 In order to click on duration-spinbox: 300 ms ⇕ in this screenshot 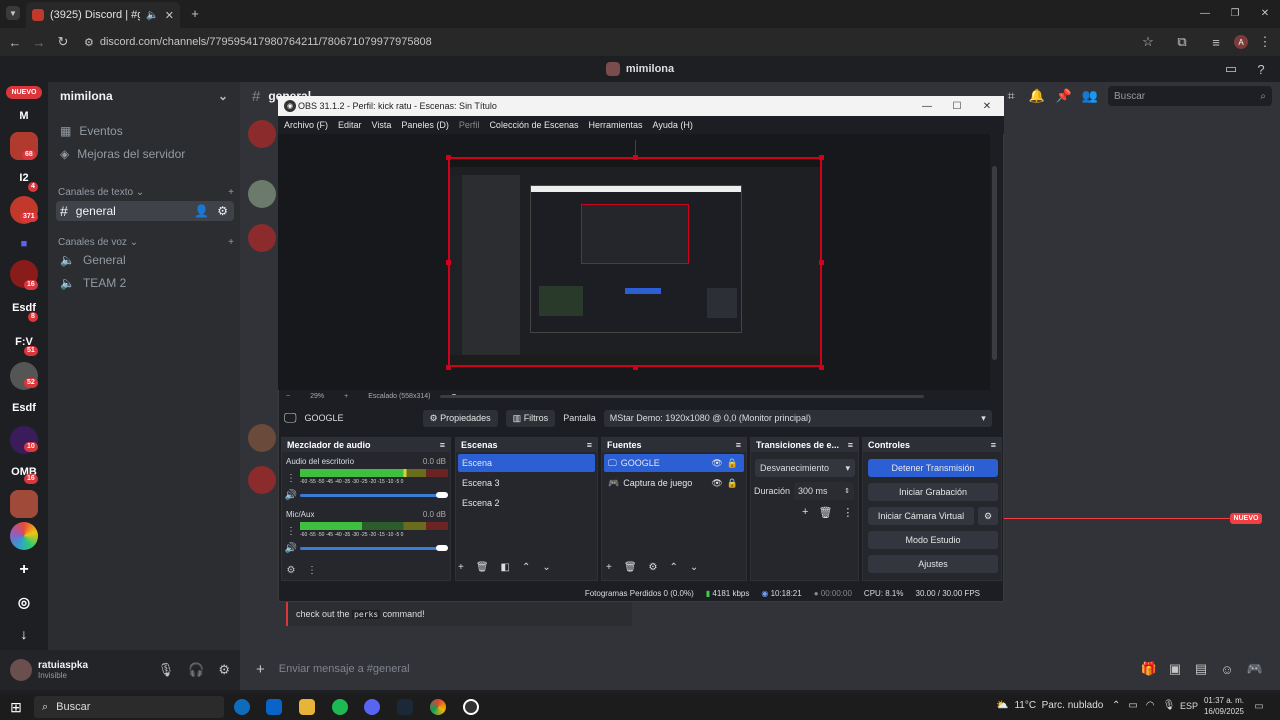, I will do `click(824, 491)`.